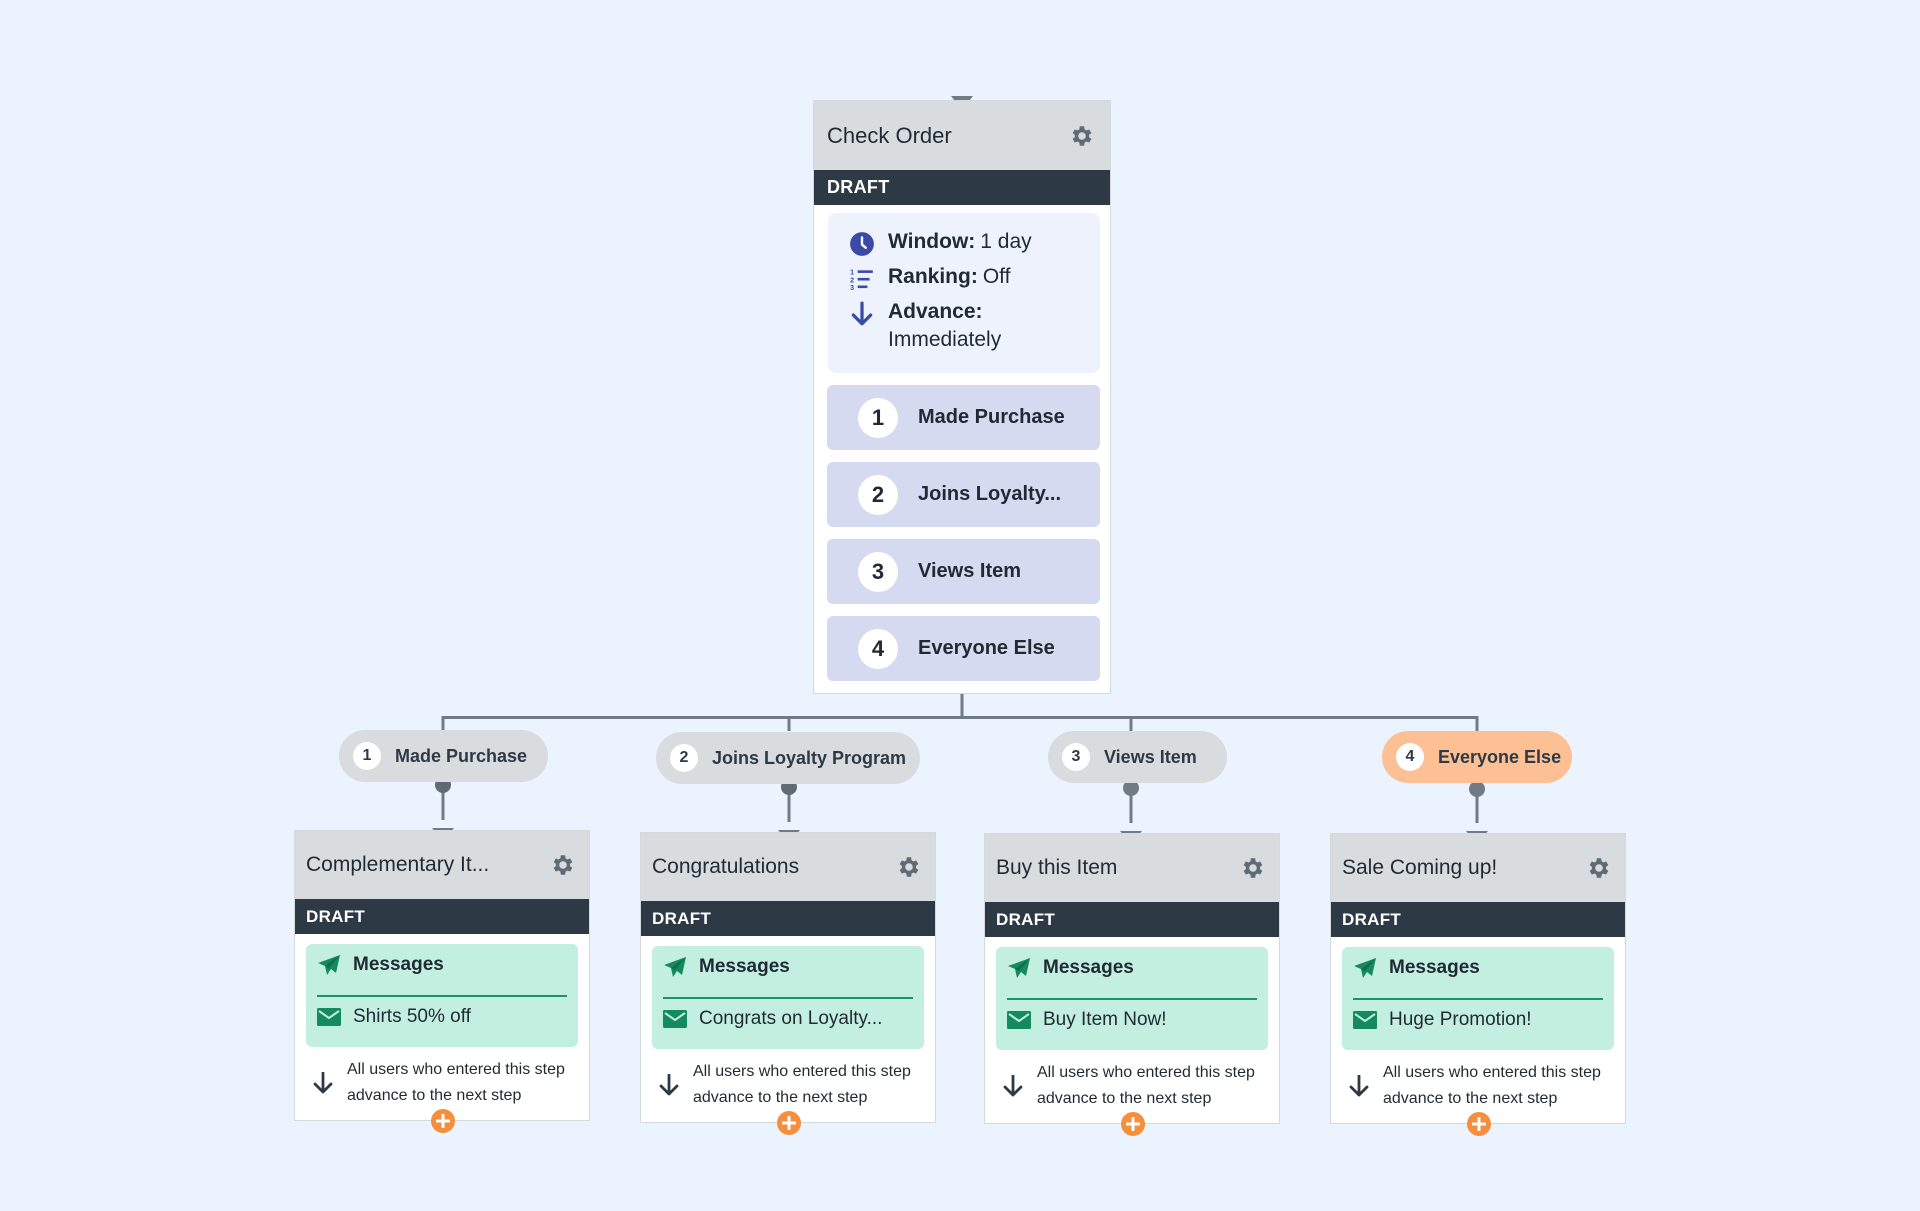 The image size is (1920, 1211). Describe the element at coordinates (684, 758) in the screenshot. I see `pill-number: 2` at that location.